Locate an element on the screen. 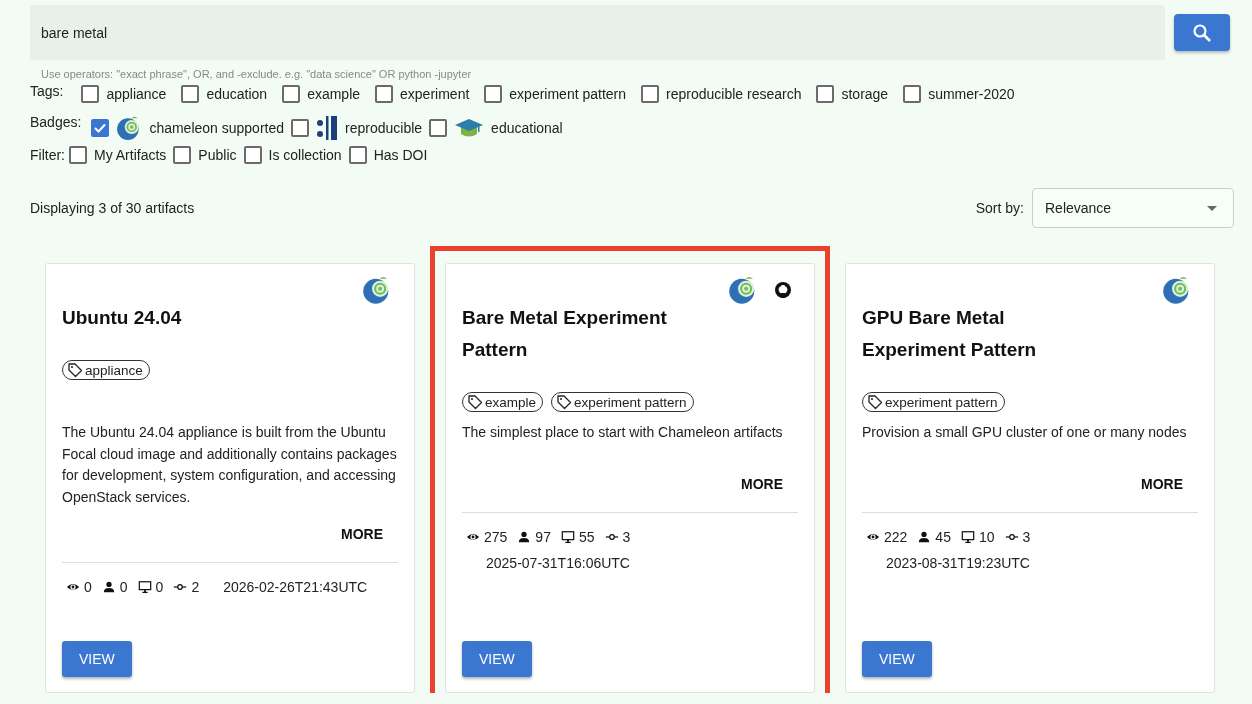 The width and height of the screenshot is (1252, 704). card-title: GPU Bare Metal Experiment Pattern is located at coordinates (950, 334).